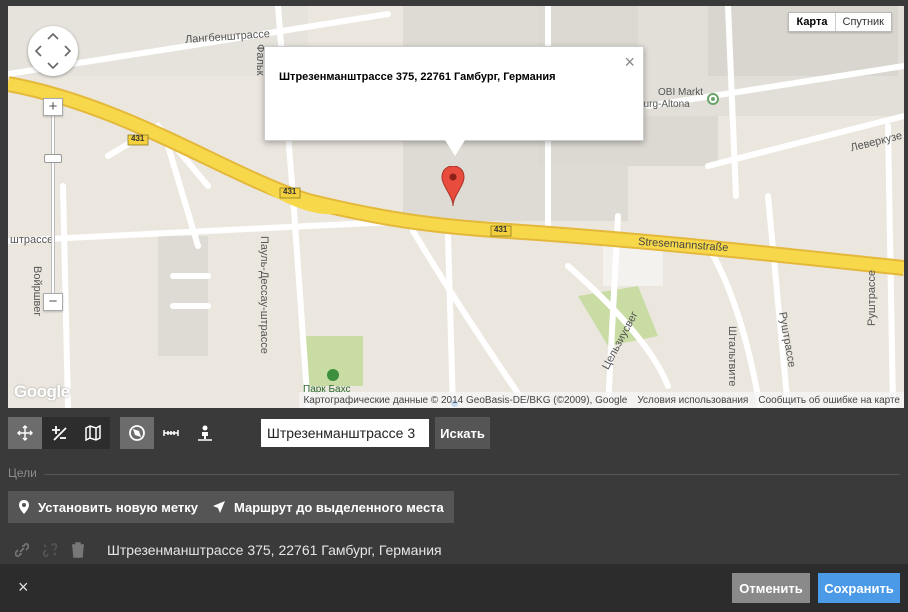 This screenshot has height=612, width=908. I want to click on street-label-strasse-left: штрассе, so click(32, 240).